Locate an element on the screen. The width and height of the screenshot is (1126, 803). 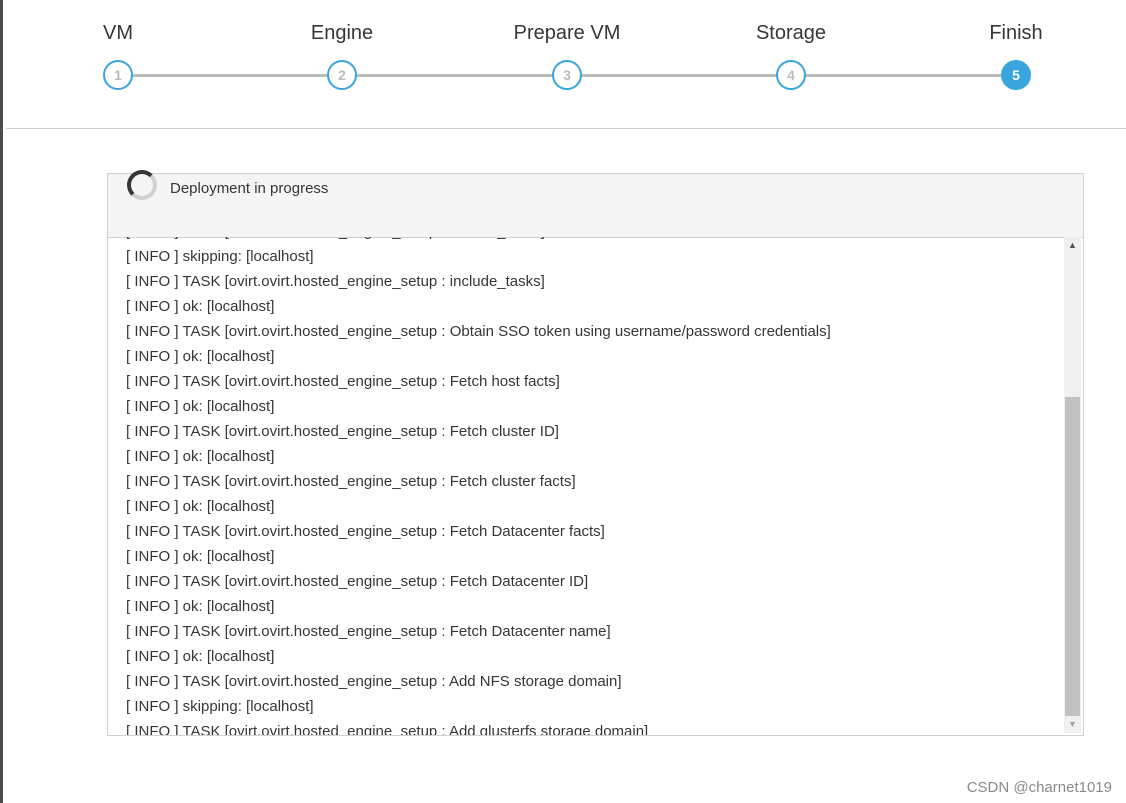
step-number-circle: 3 is located at coordinates (567, 75).